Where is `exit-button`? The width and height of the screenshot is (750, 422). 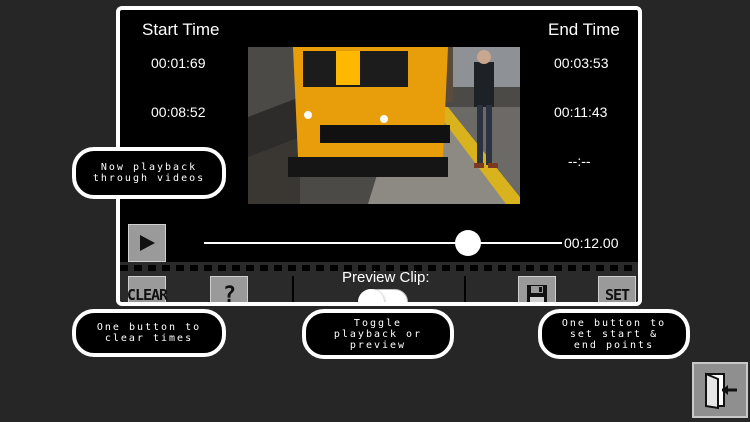
exit-button is located at coordinates (720, 390).